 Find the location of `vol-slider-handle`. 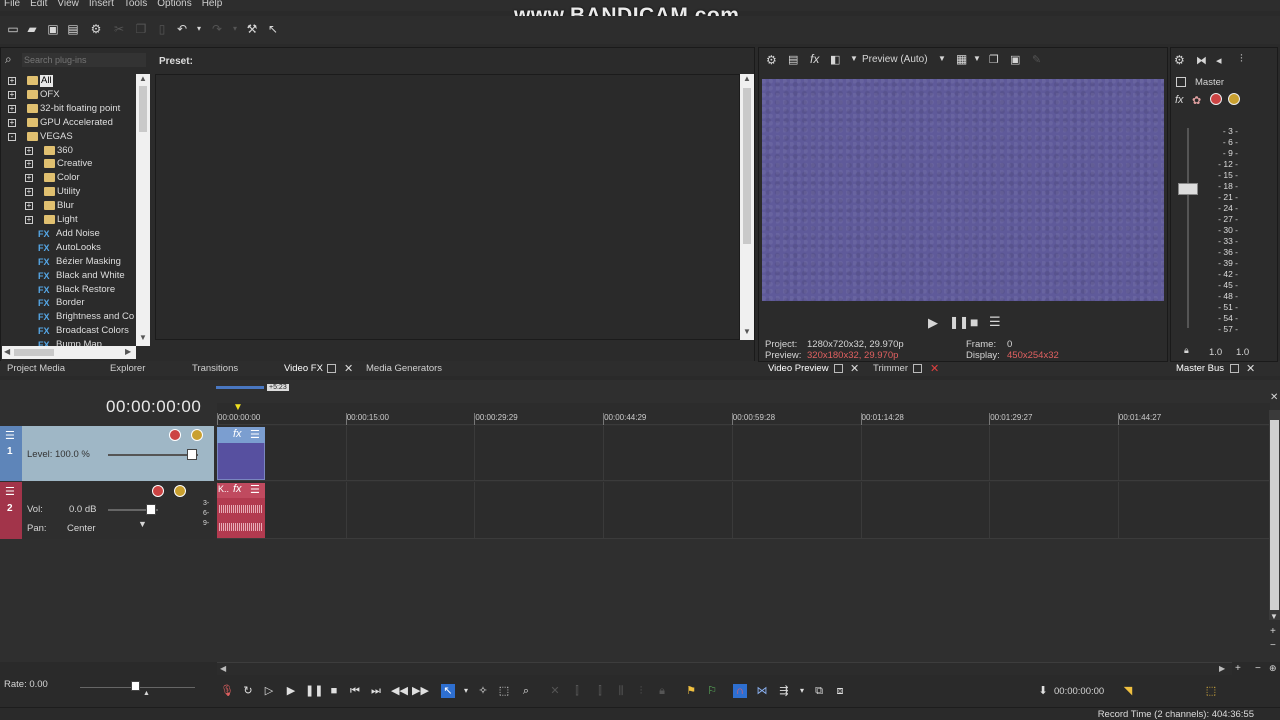

vol-slider-handle is located at coordinates (151, 509).